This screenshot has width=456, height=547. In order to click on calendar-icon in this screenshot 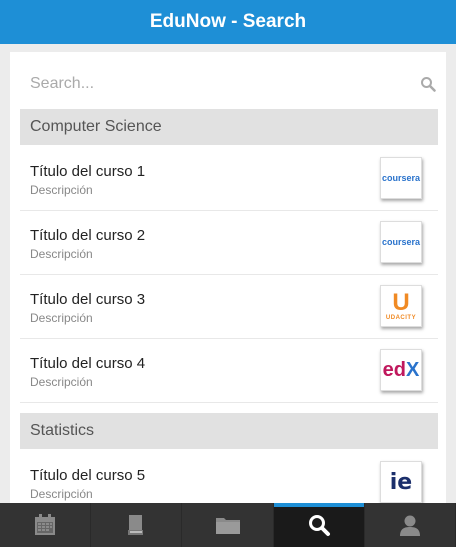, I will do `click(45, 524)`.